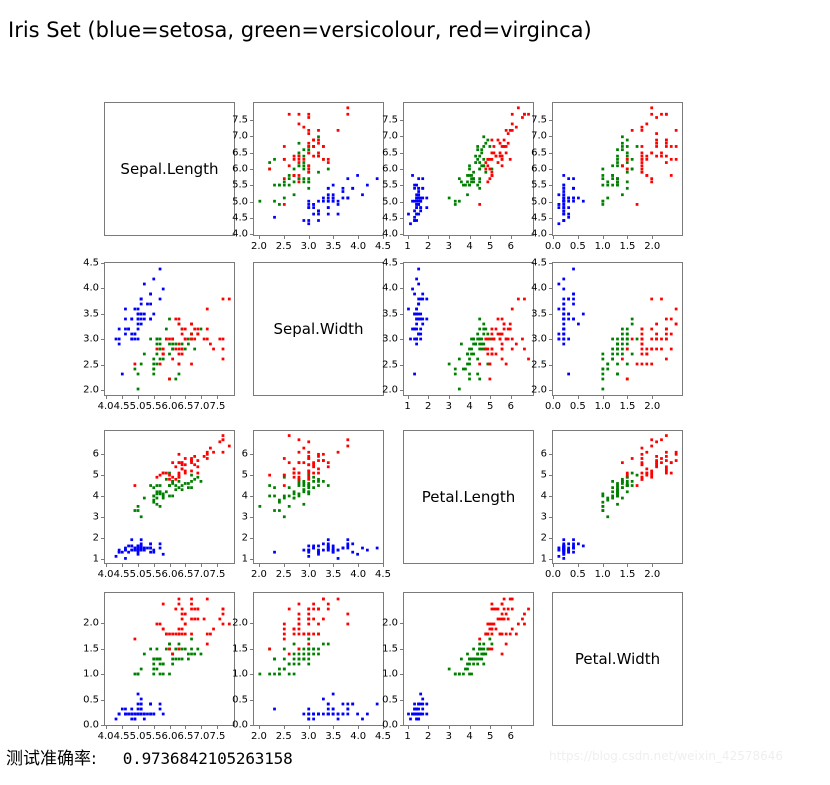 The width and height of the screenshot is (830, 785). I want to click on x-axis-tick-label: 1, so click(407, 736).